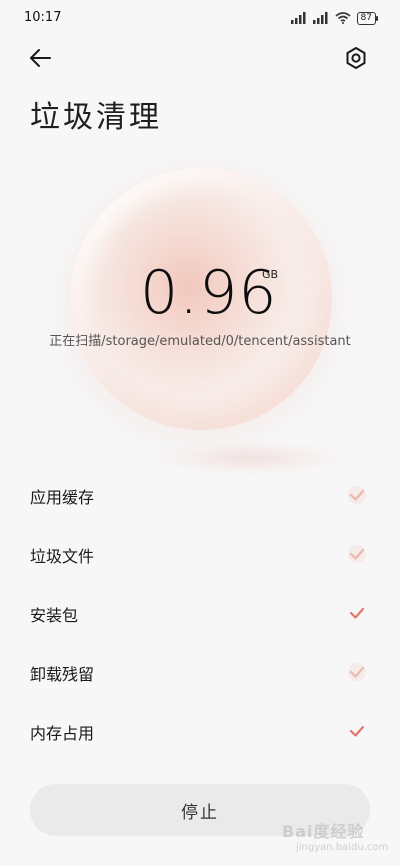 This screenshot has height=866, width=400. Describe the element at coordinates (323, 831) in the screenshot. I see `watermark-logo: Bai度经验` at that location.